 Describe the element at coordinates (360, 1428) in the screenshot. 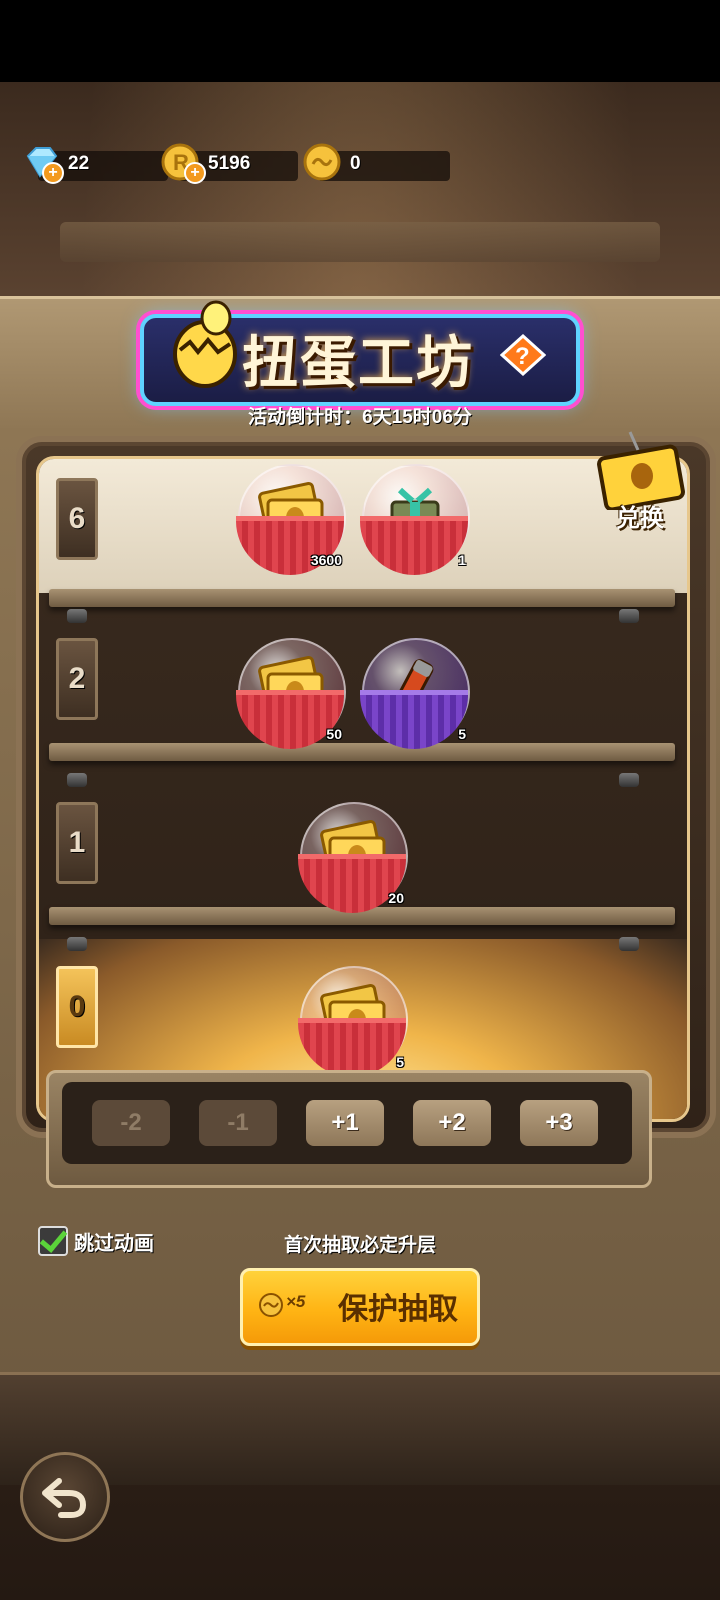

I see `machine-base` at that location.